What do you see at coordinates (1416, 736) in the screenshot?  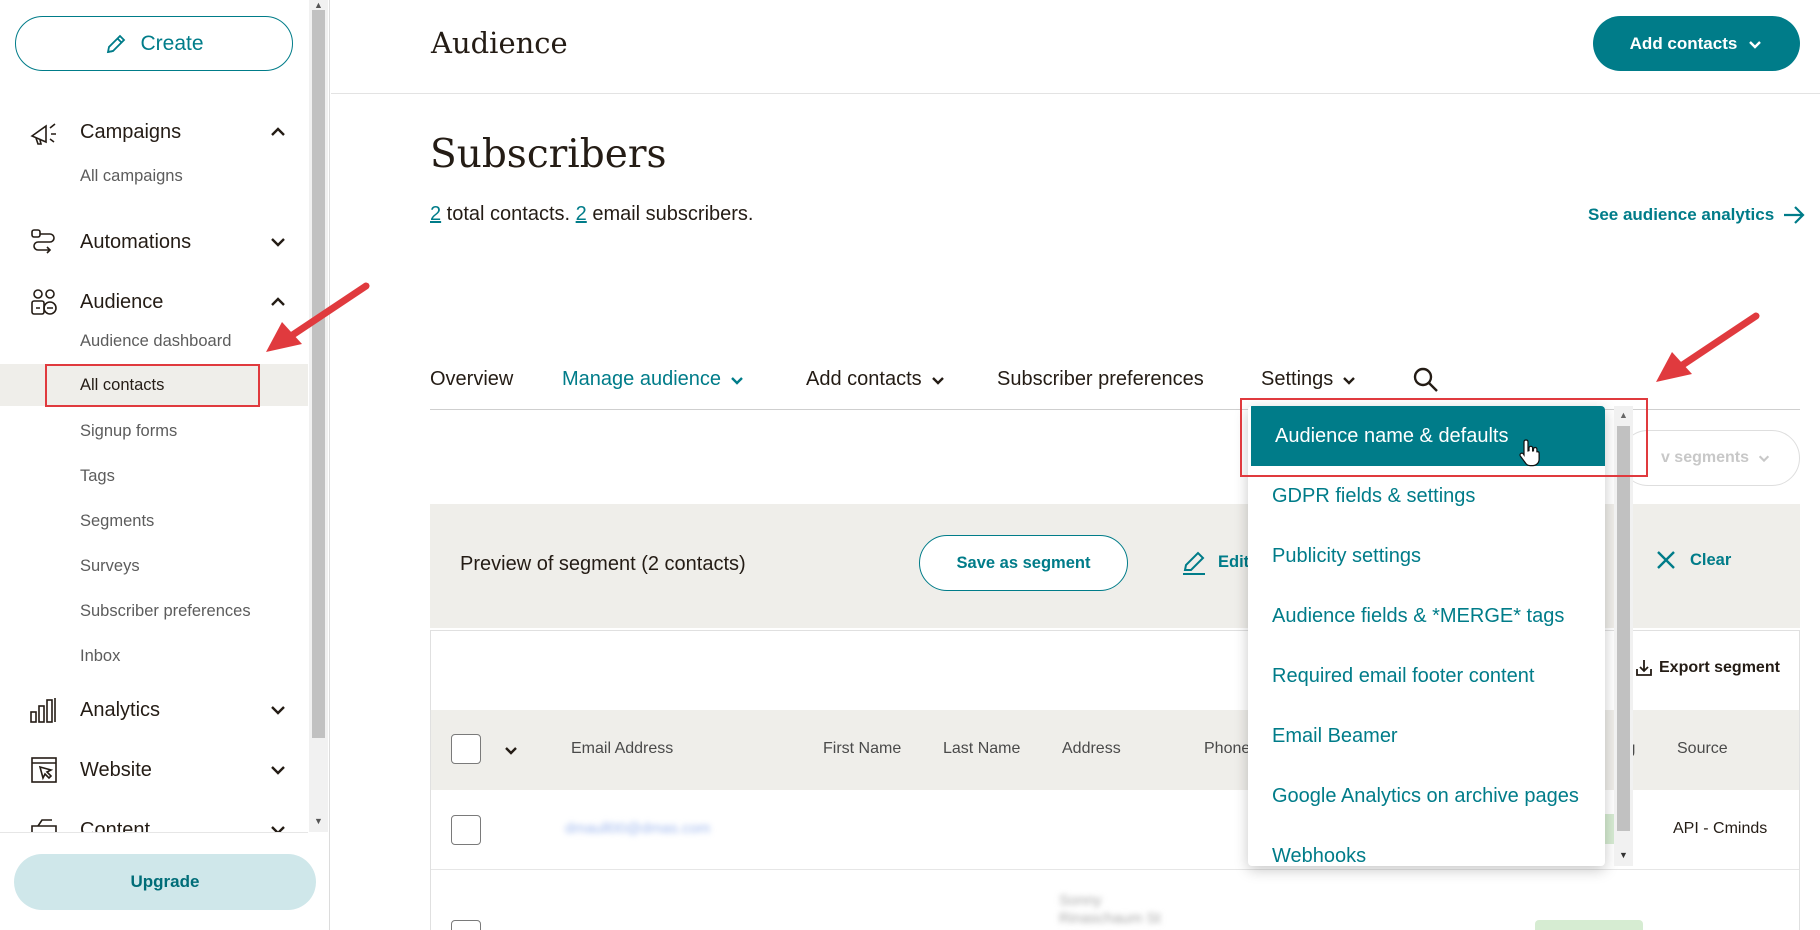 I see `menu-item-email-beamer: Email Beamer` at bounding box center [1416, 736].